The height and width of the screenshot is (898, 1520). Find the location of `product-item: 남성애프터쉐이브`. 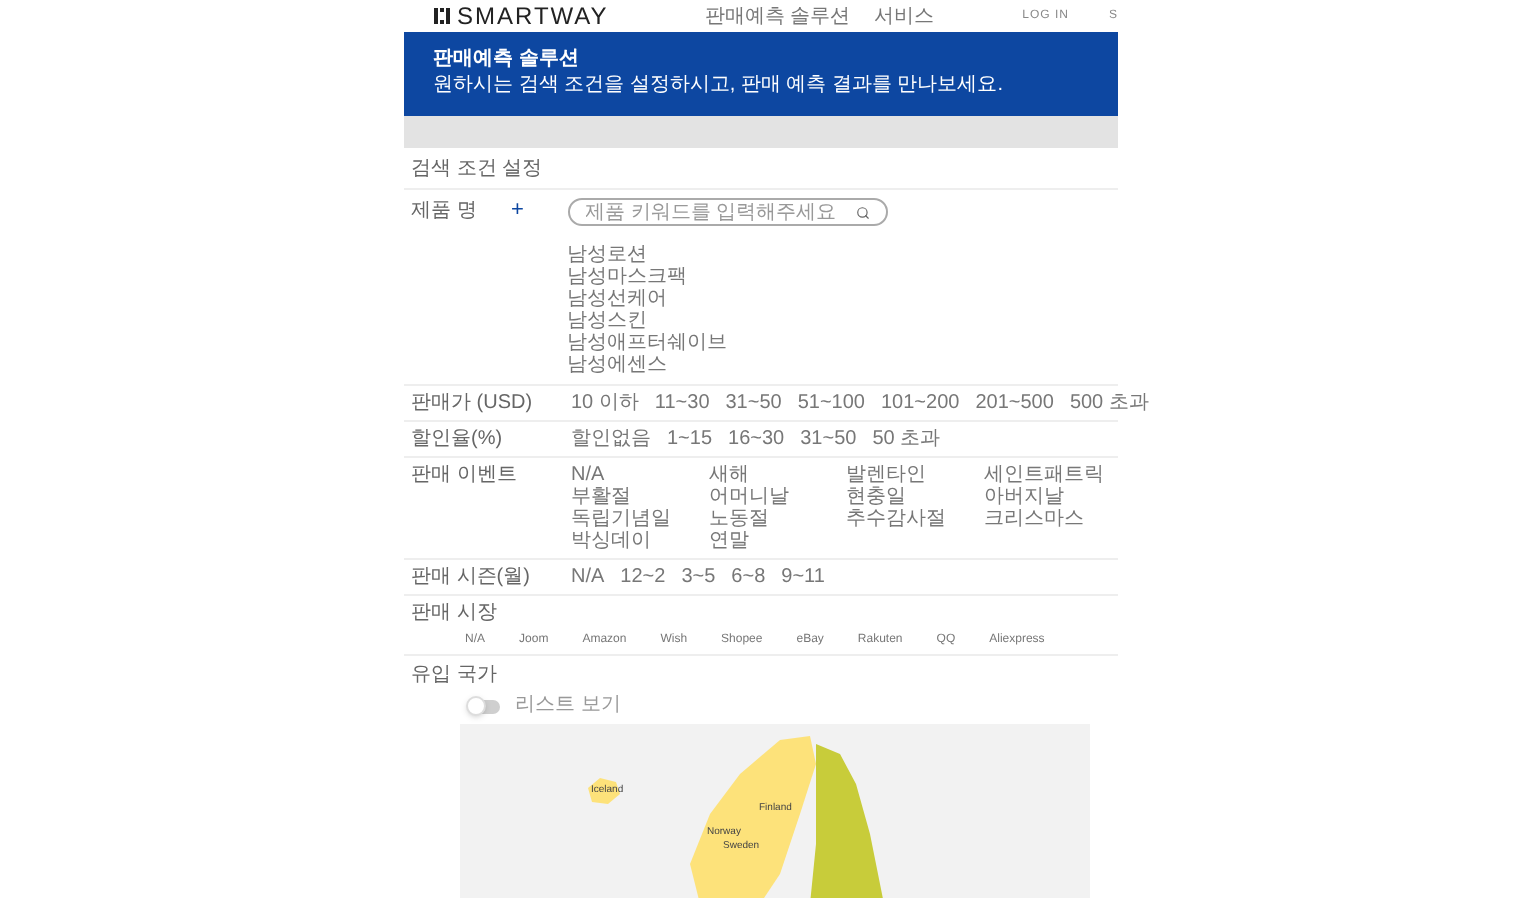

product-item: 남성애프터쉐이브 is located at coordinates (727, 343).